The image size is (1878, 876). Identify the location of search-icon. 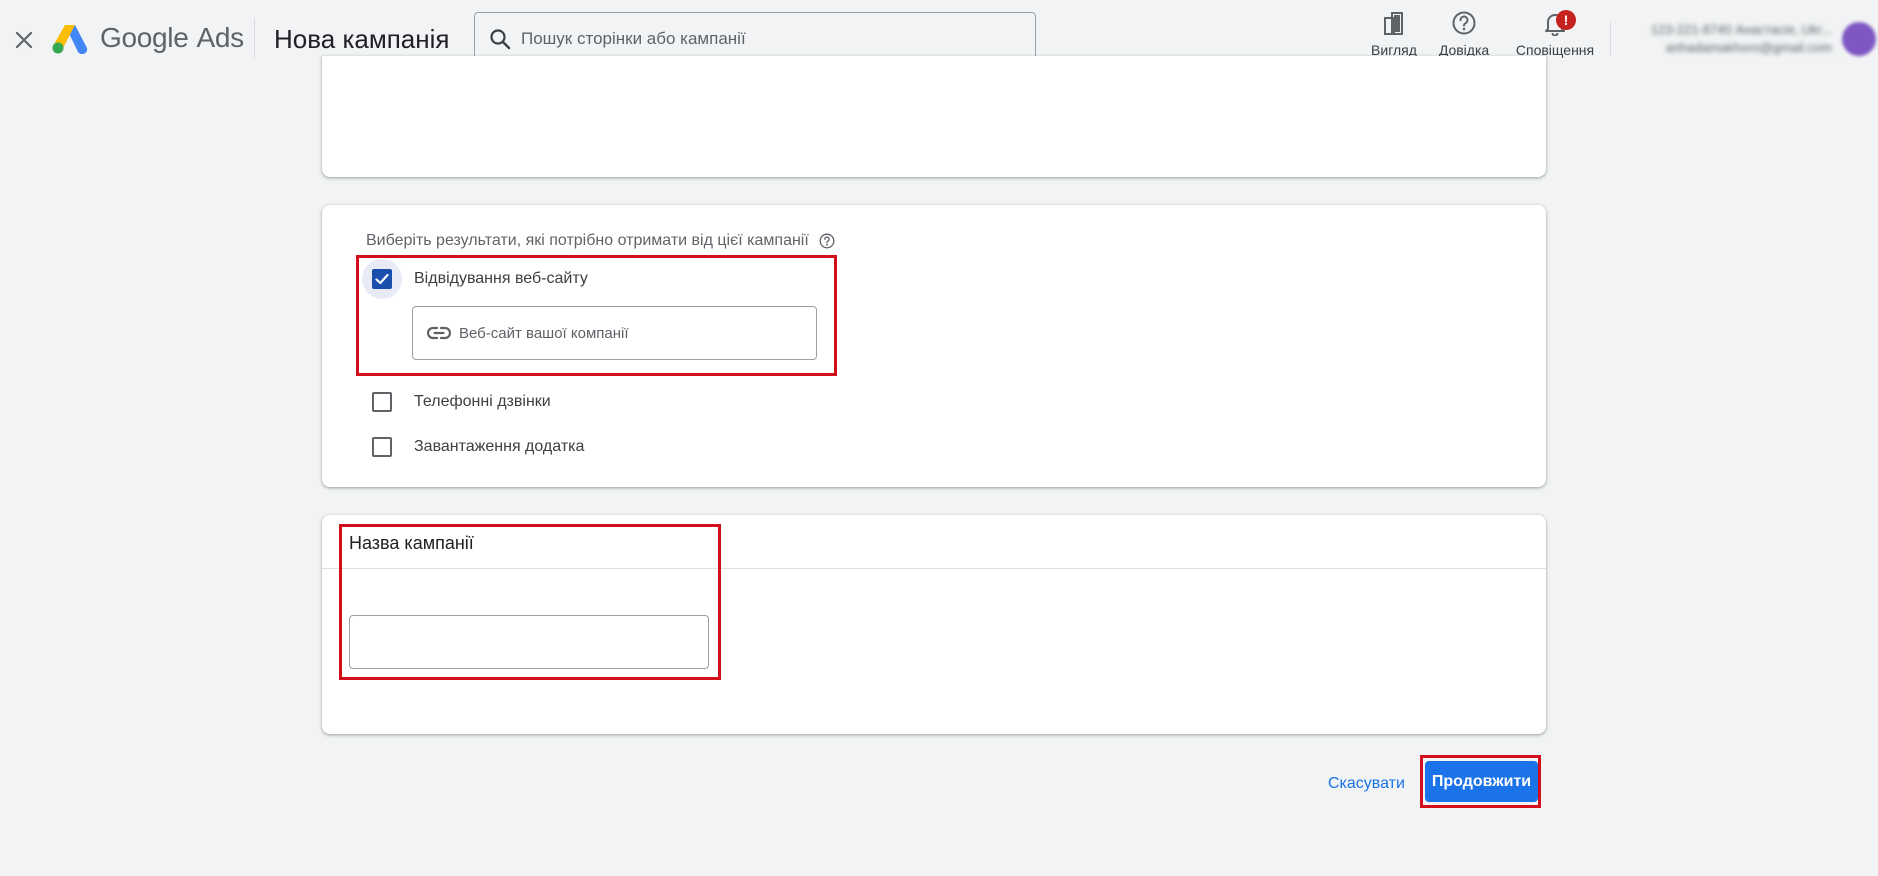
(500, 39).